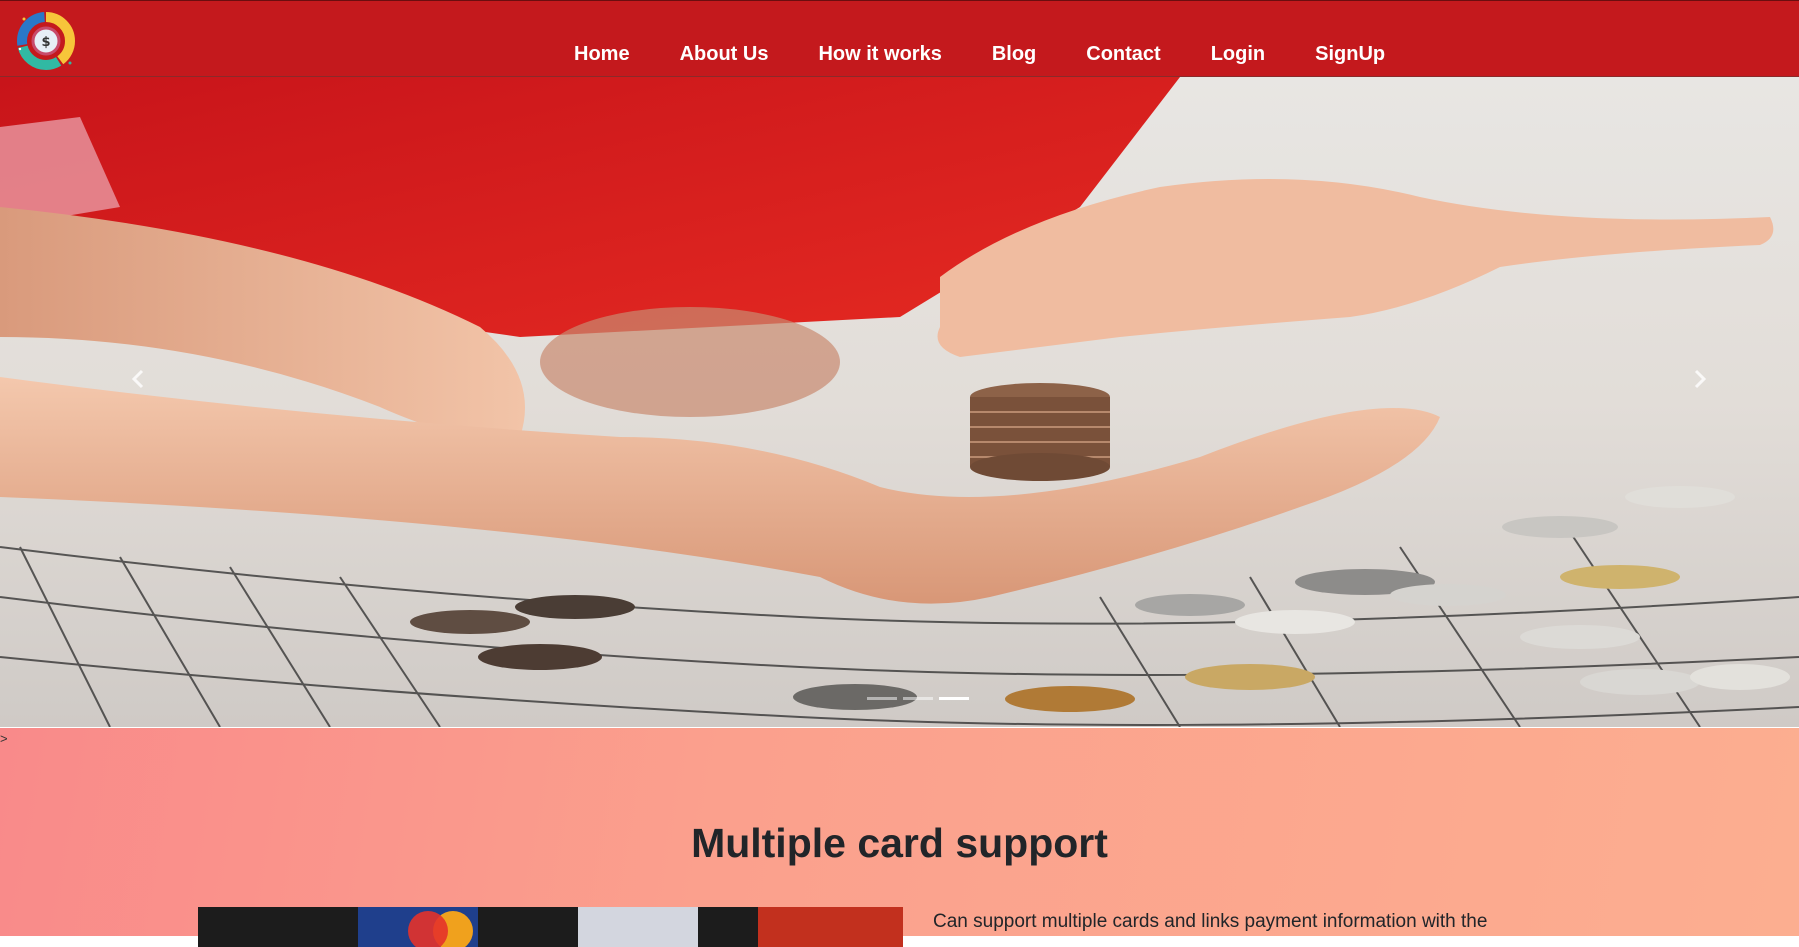 The width and height of the screenshot is (1799, 947). I want to click on nav-contact-link: Contact, so click(1123, 54).